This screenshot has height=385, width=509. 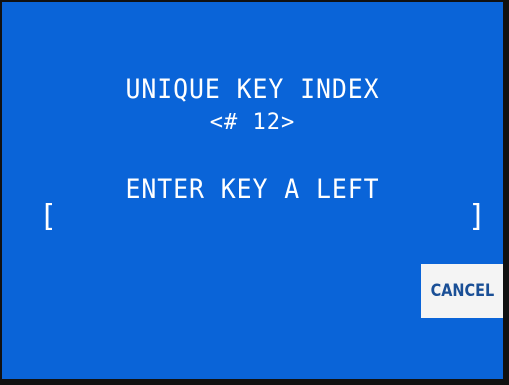 I want to click on screen-title: UNIQUE KEY INDEX, so click(x=252, y=89).